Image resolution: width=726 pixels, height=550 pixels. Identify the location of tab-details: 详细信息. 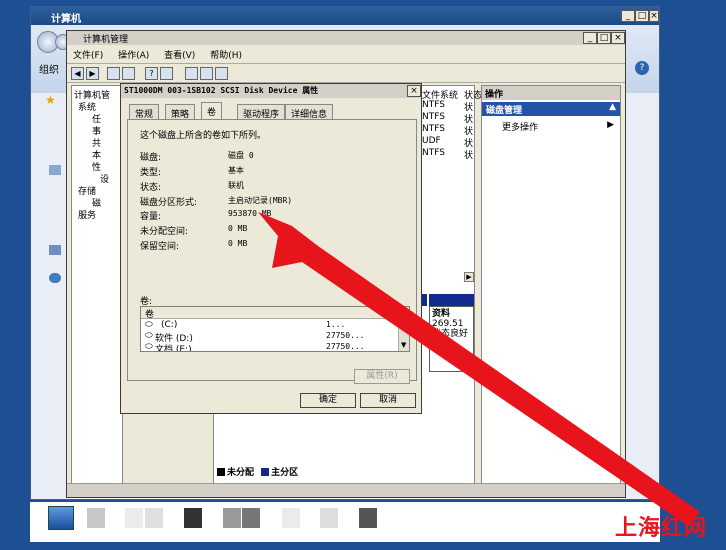
(309, 112).